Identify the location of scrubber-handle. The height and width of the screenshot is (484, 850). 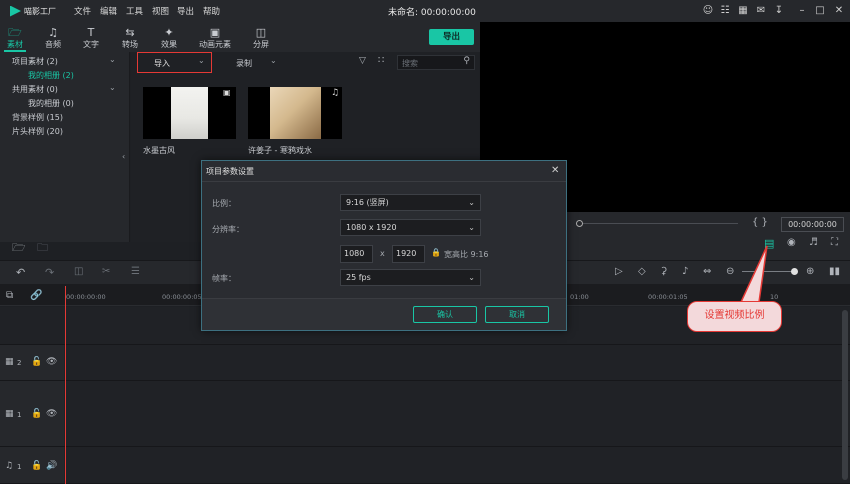
(579, 223).